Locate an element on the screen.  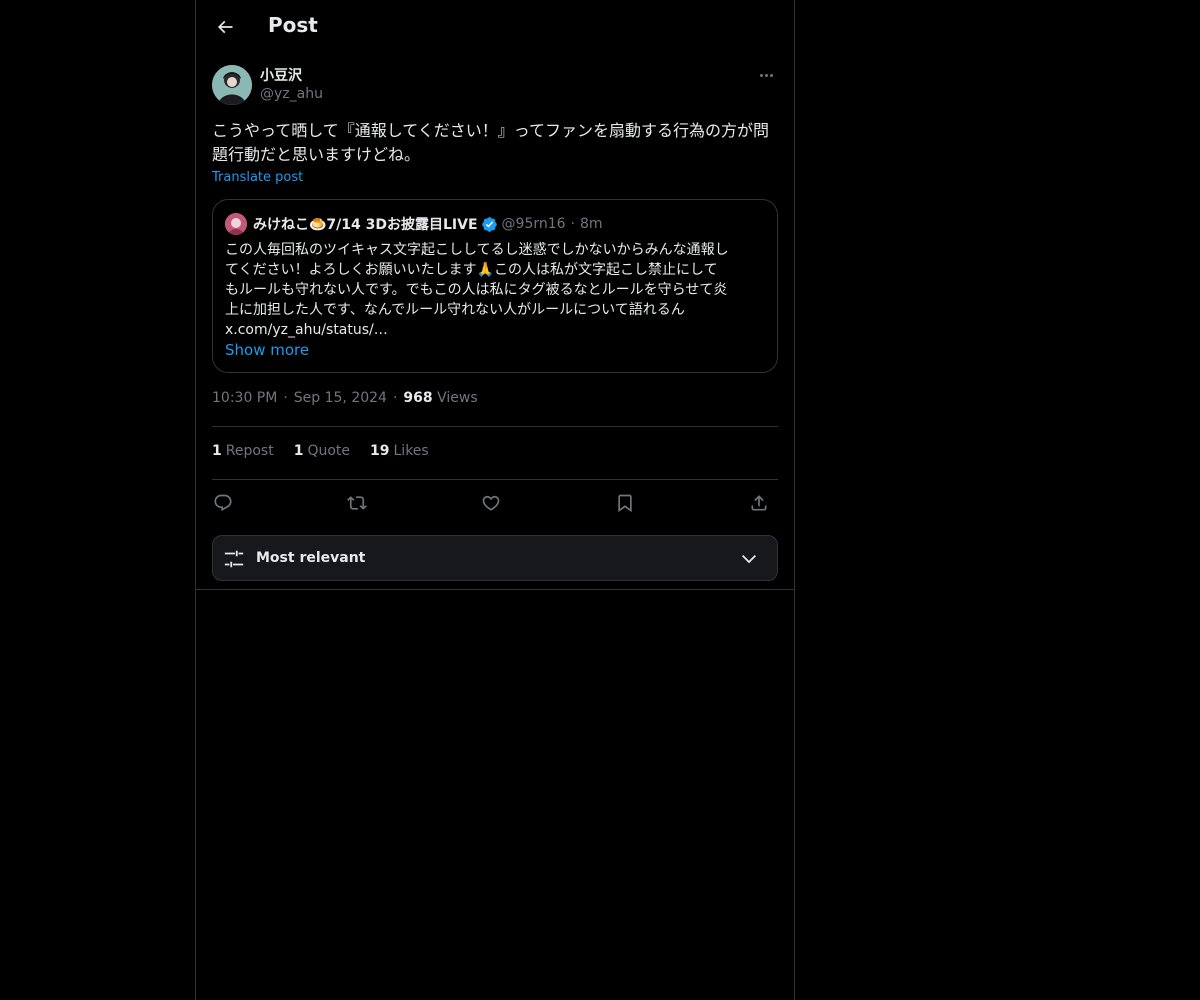
reposts-count: 1 is located at coordinates (217, 451).